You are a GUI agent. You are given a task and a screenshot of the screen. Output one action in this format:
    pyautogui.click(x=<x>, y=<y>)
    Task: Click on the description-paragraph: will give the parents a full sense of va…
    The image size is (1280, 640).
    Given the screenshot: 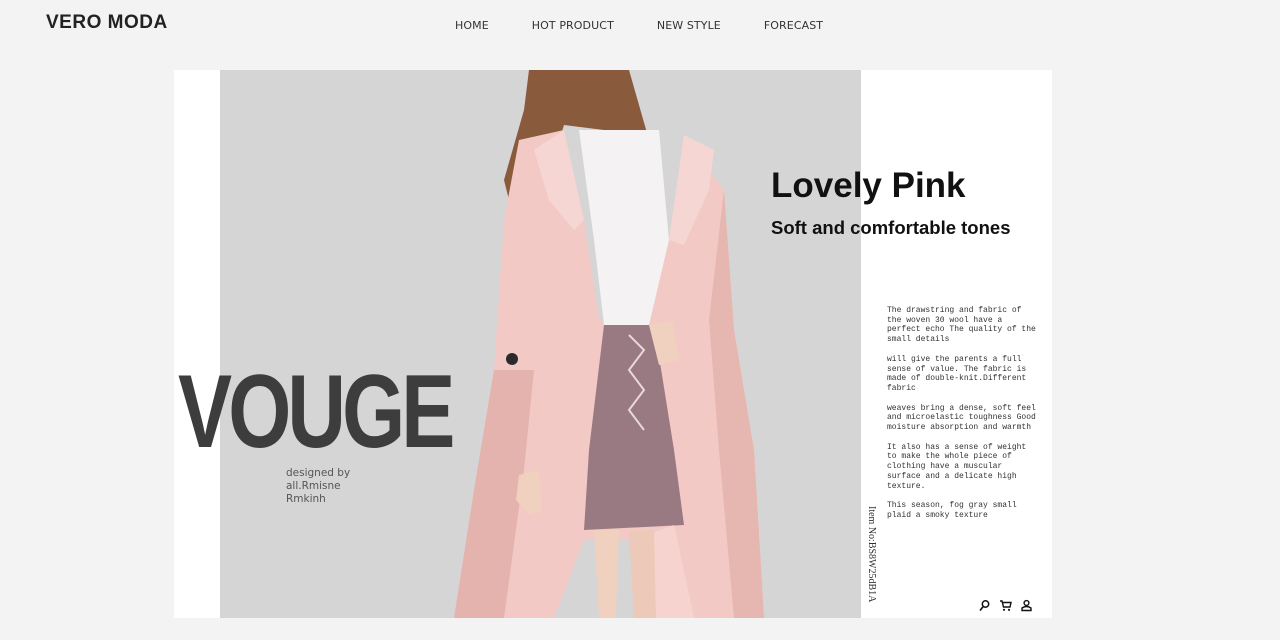 What is the action you would take?
    pyautogui.click(x=957, y=373)
    